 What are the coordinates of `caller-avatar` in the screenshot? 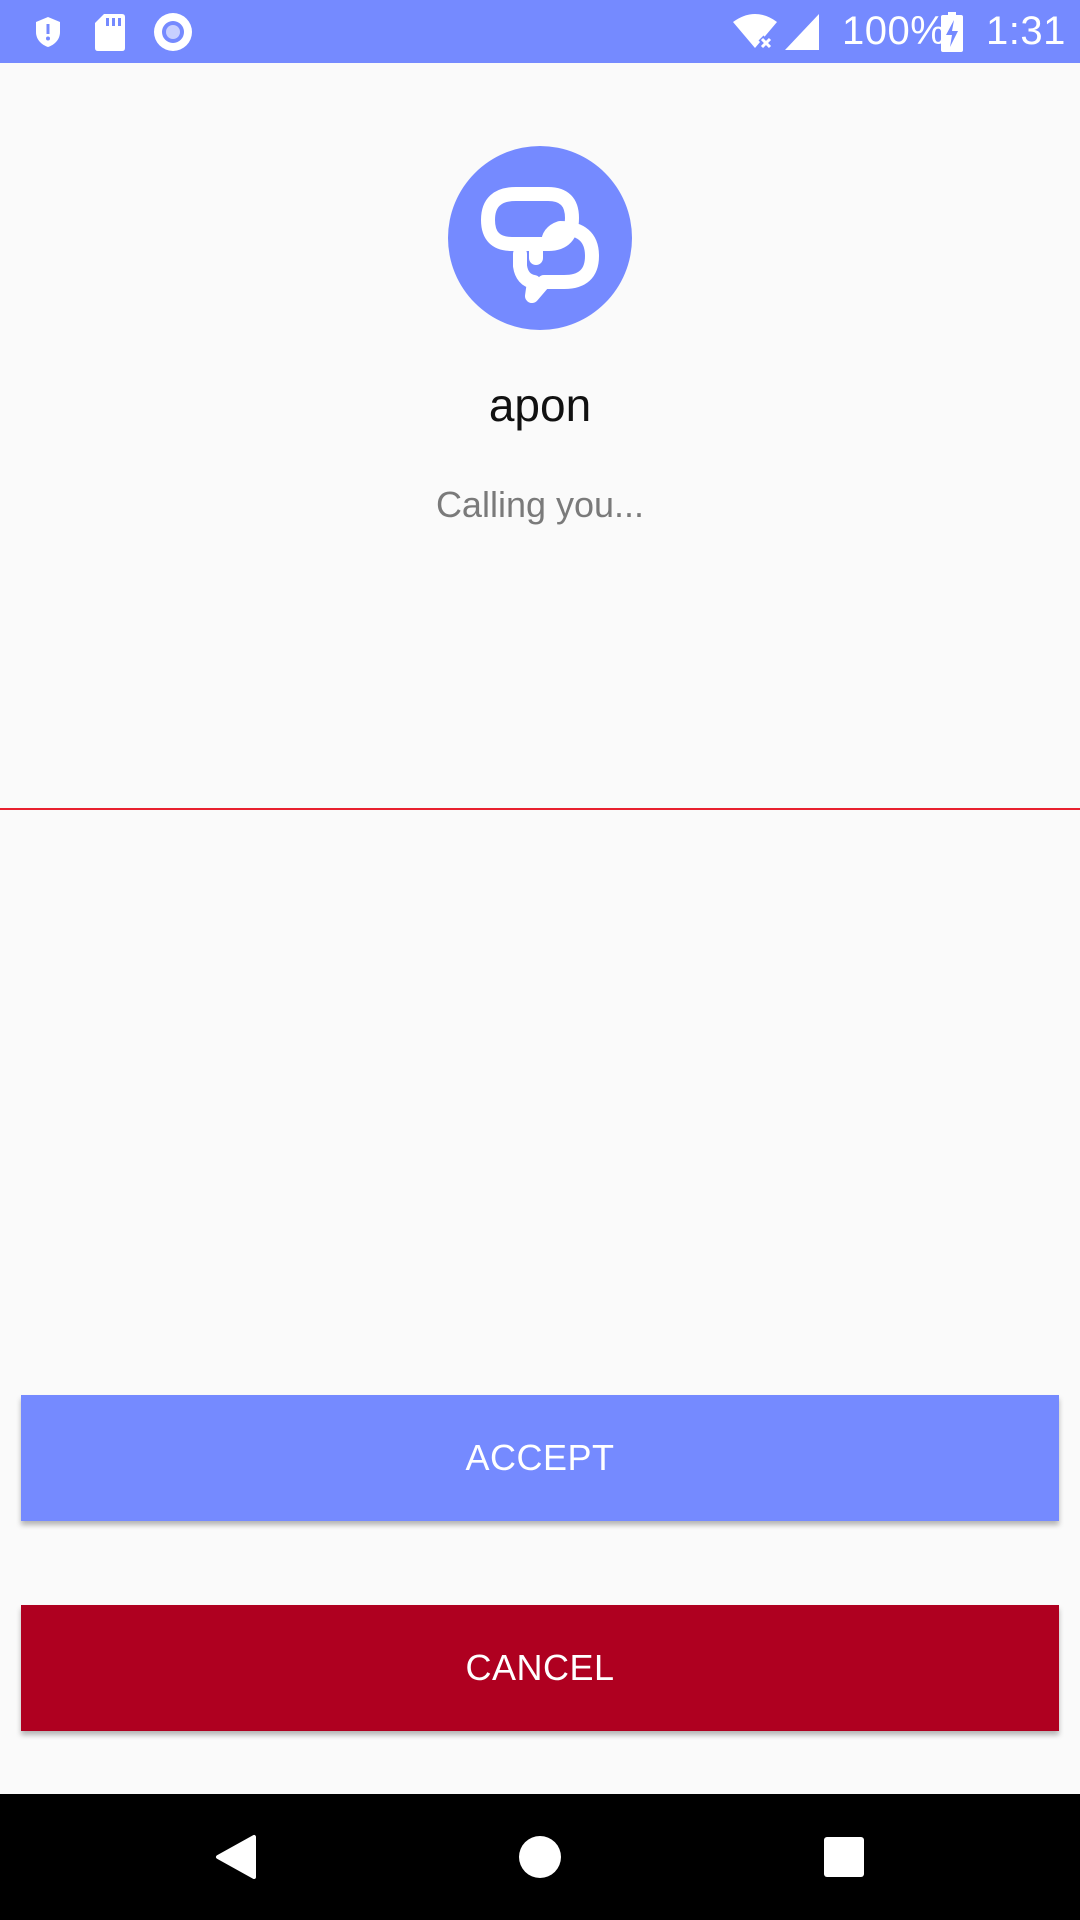 It's located at (540, 238).